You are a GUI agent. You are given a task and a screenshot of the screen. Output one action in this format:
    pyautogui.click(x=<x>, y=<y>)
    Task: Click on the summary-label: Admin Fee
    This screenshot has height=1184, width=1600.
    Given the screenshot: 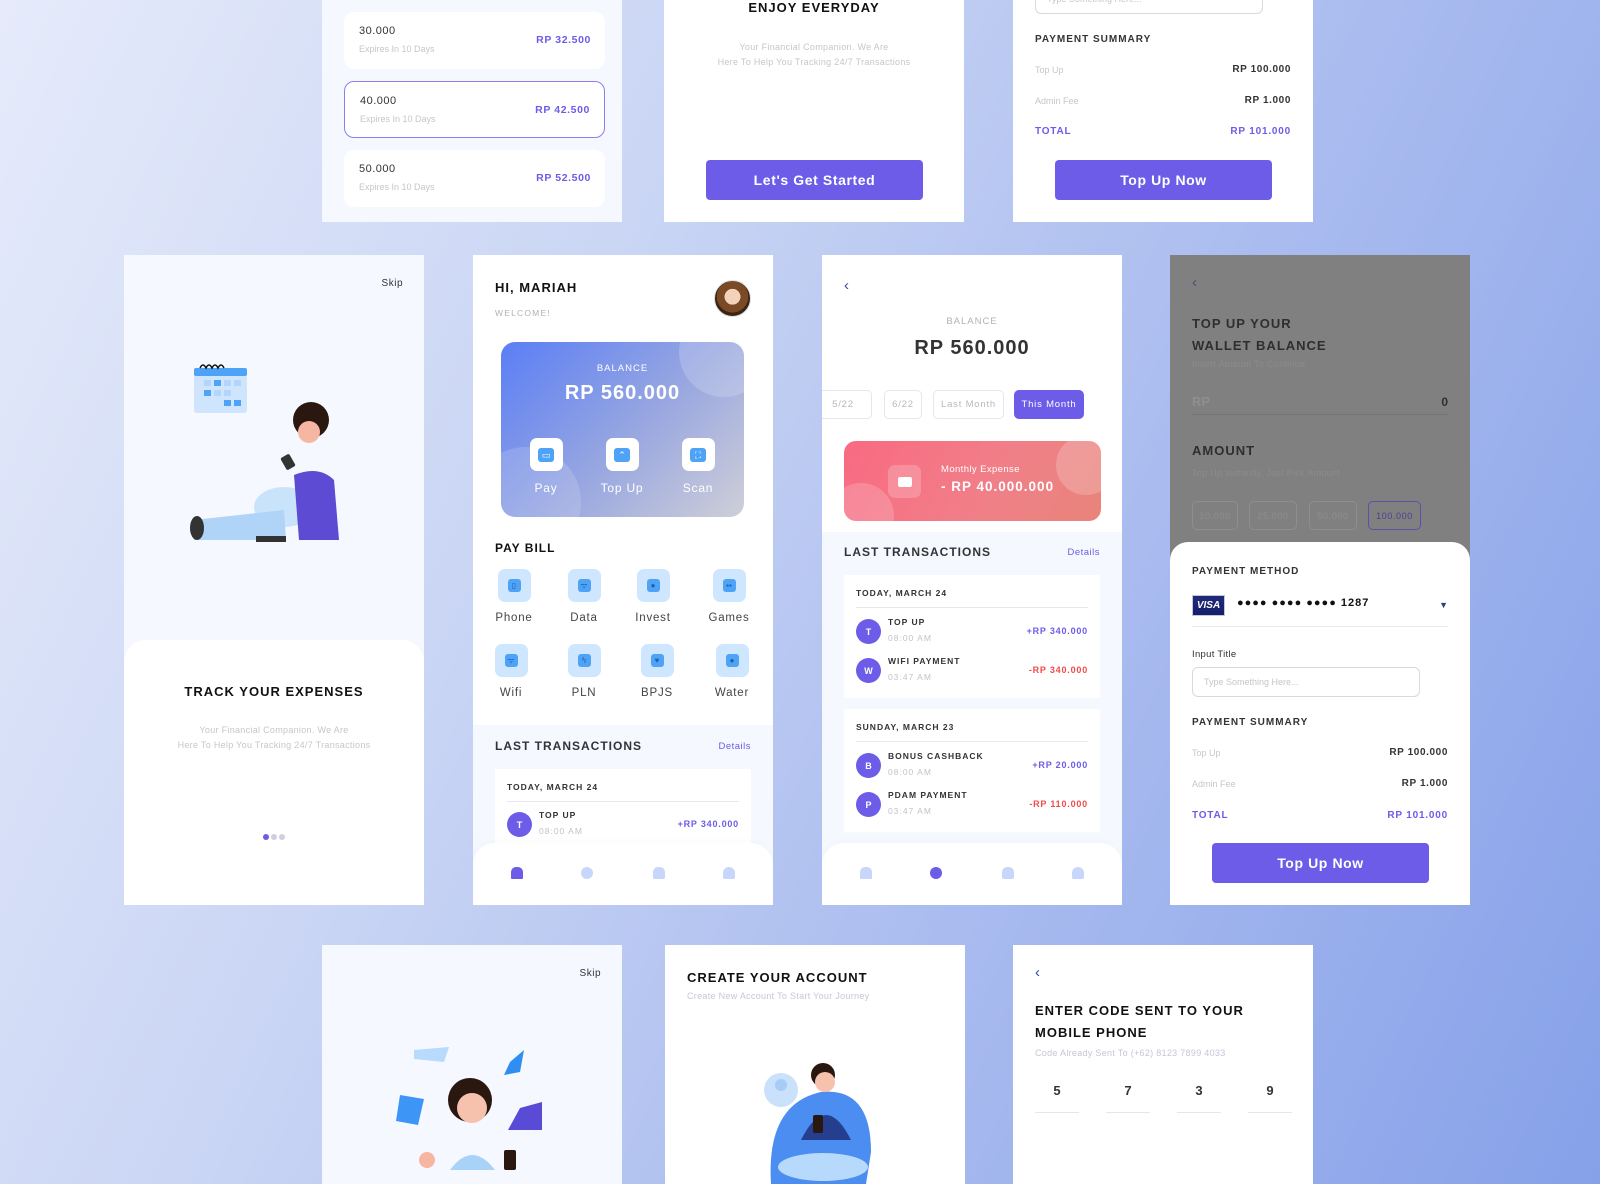 What is the action you would take?
    pyautogui.click(x=1057, y=100)
    